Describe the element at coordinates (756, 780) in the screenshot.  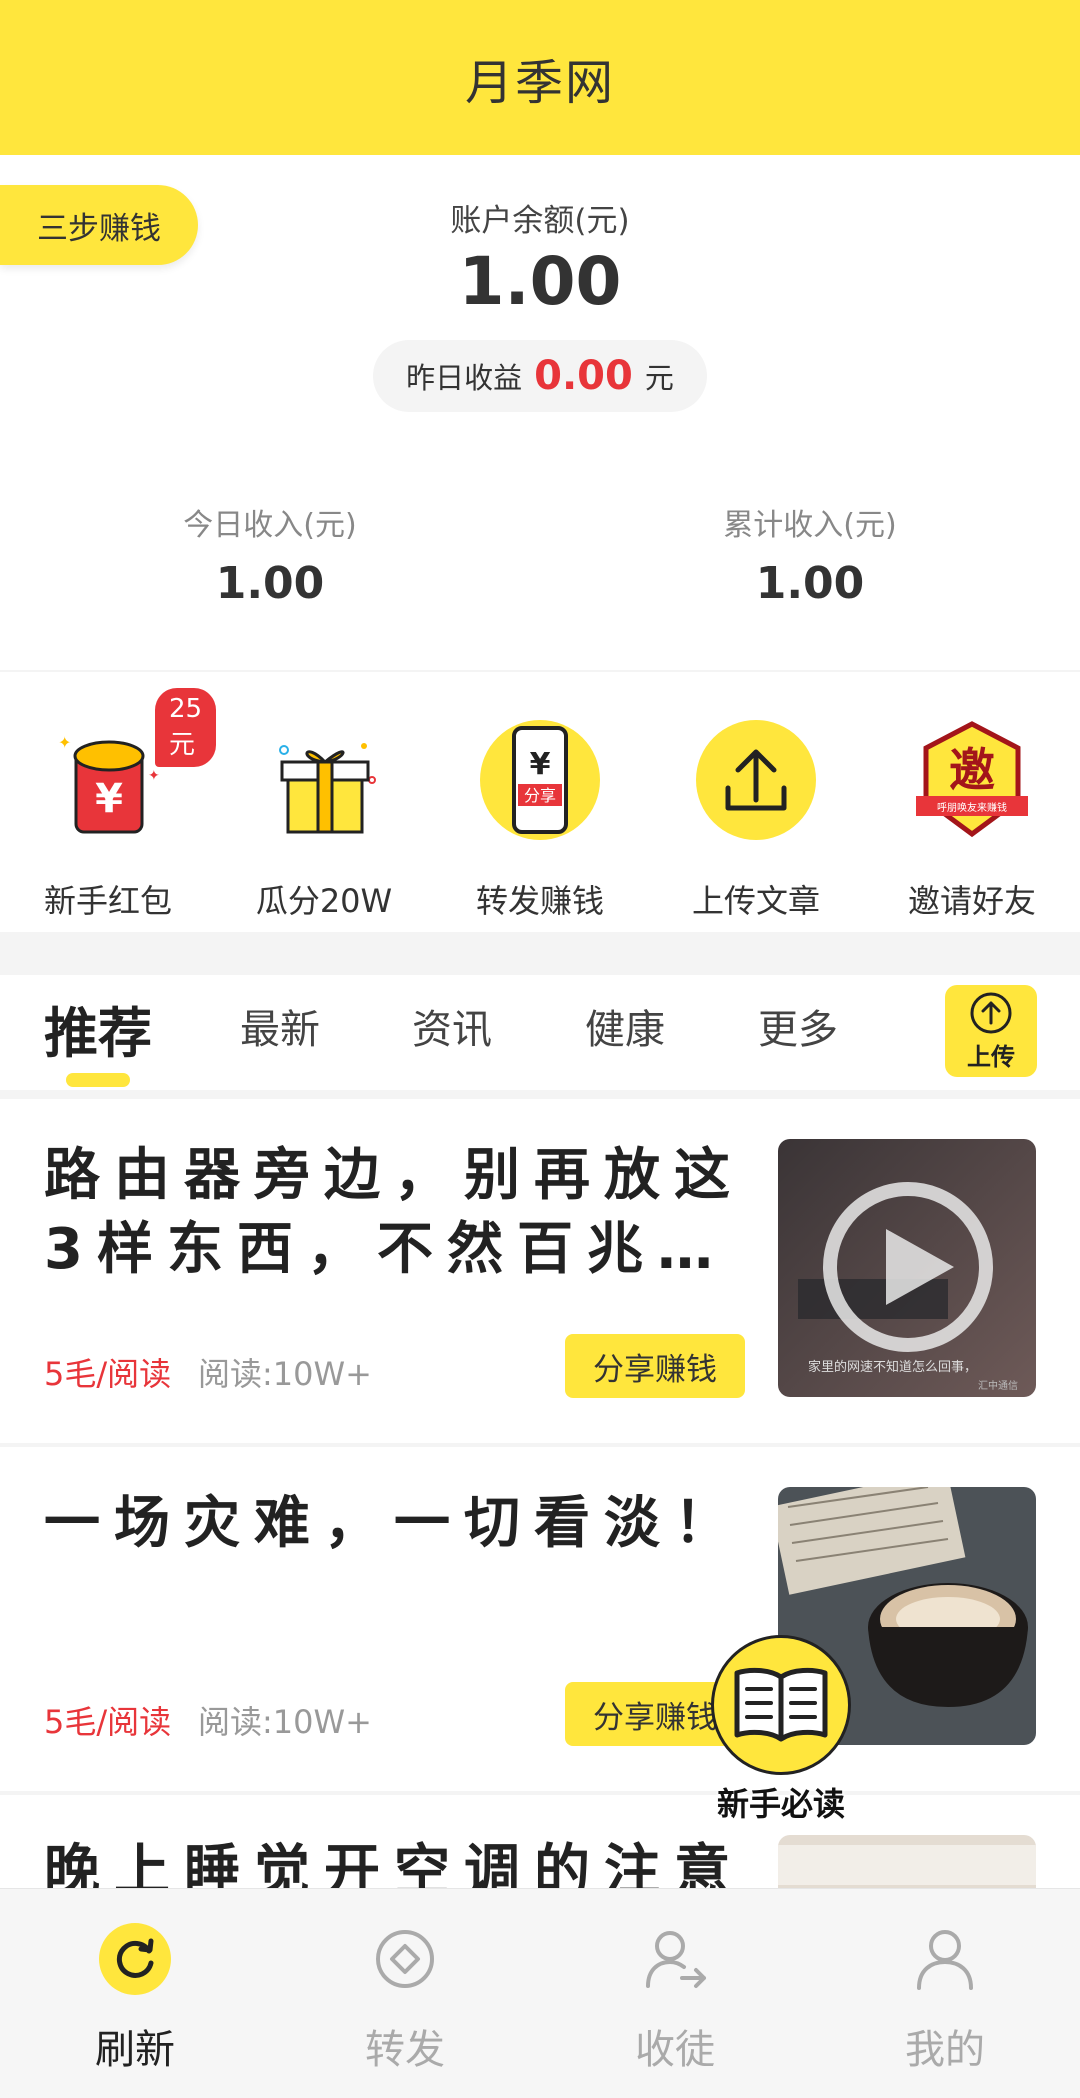
I see `upload-icon` at that location.